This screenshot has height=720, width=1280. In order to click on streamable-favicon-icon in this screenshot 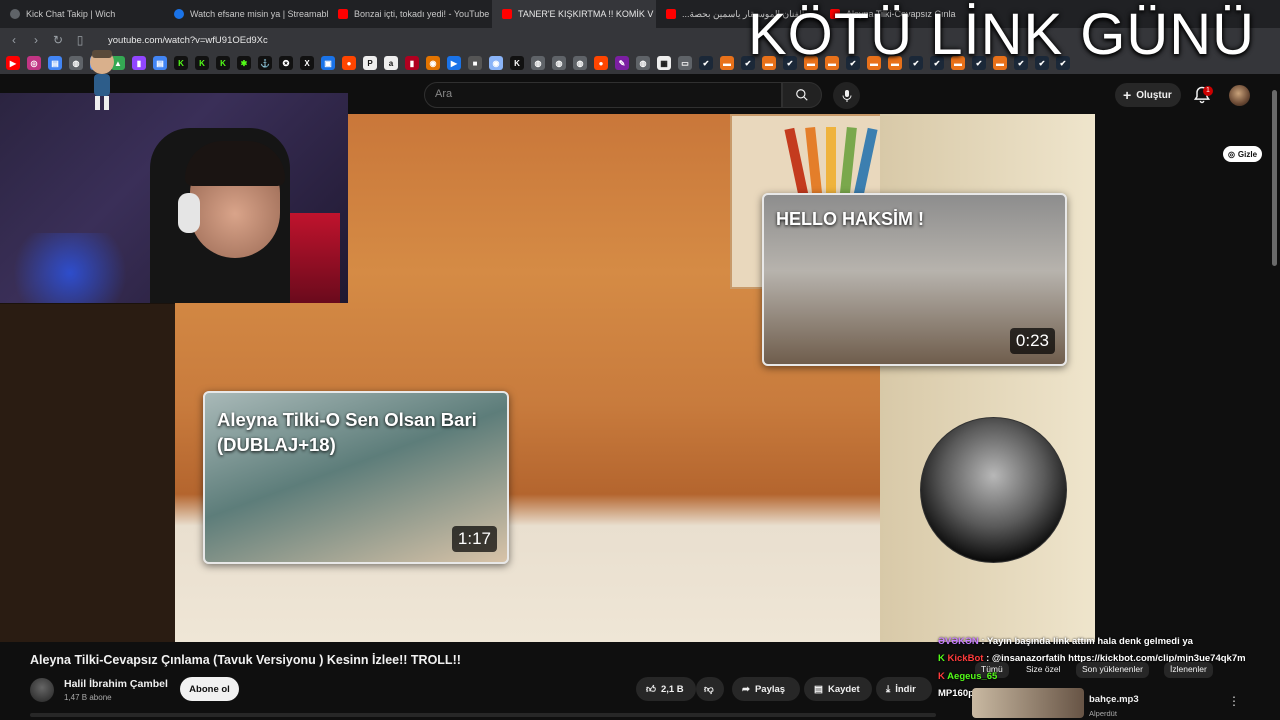, I will do `click(179, 14)`.